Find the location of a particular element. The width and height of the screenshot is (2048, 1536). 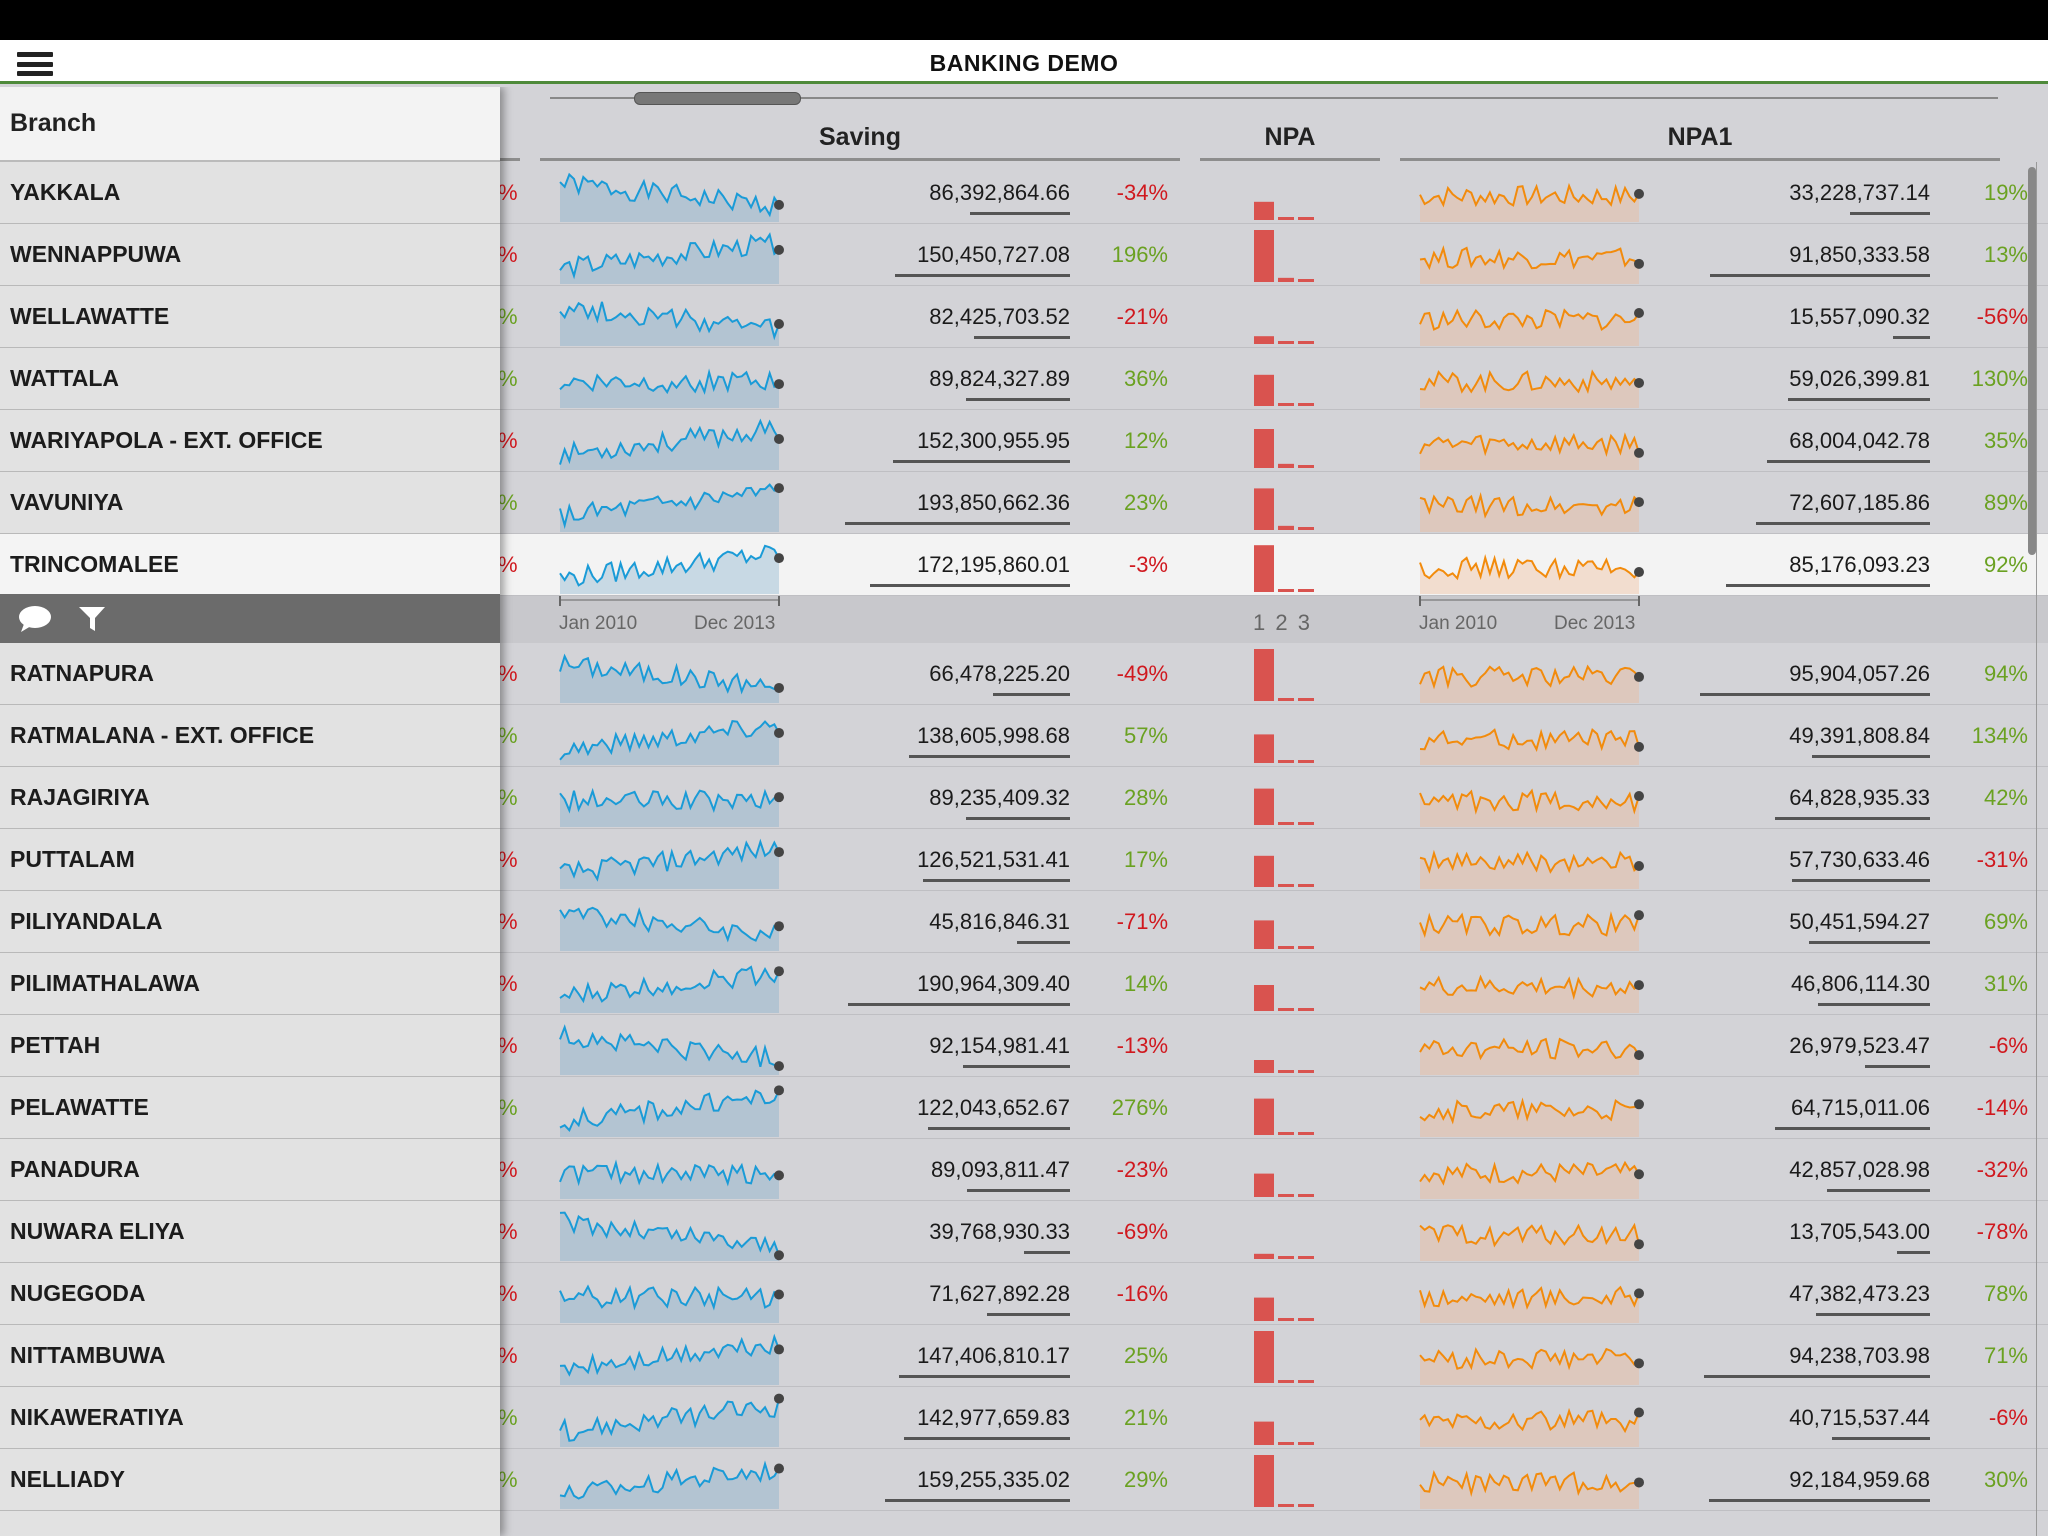

branch-item: PETTAH is located at coordinates (250, 1046).